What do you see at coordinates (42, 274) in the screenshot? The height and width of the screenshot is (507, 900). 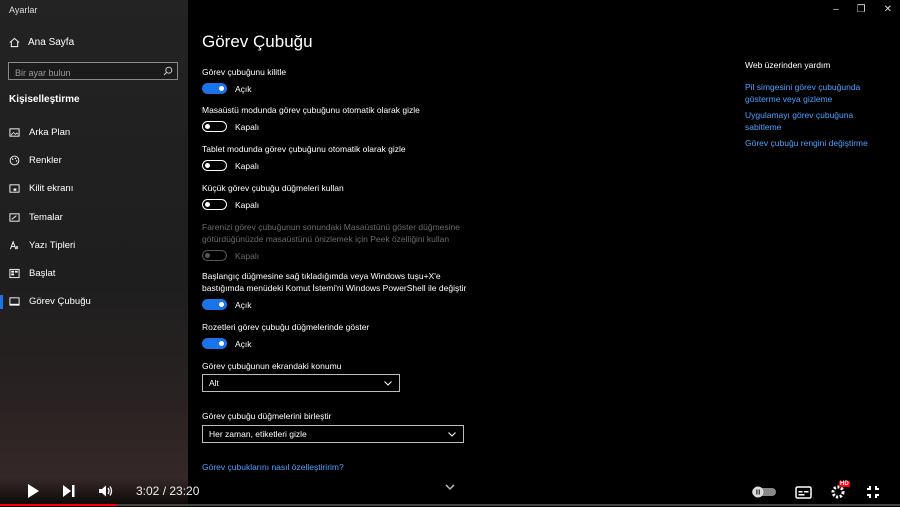 I see `sidebar-item-label: Başlat` at bounding box center [42, 274].